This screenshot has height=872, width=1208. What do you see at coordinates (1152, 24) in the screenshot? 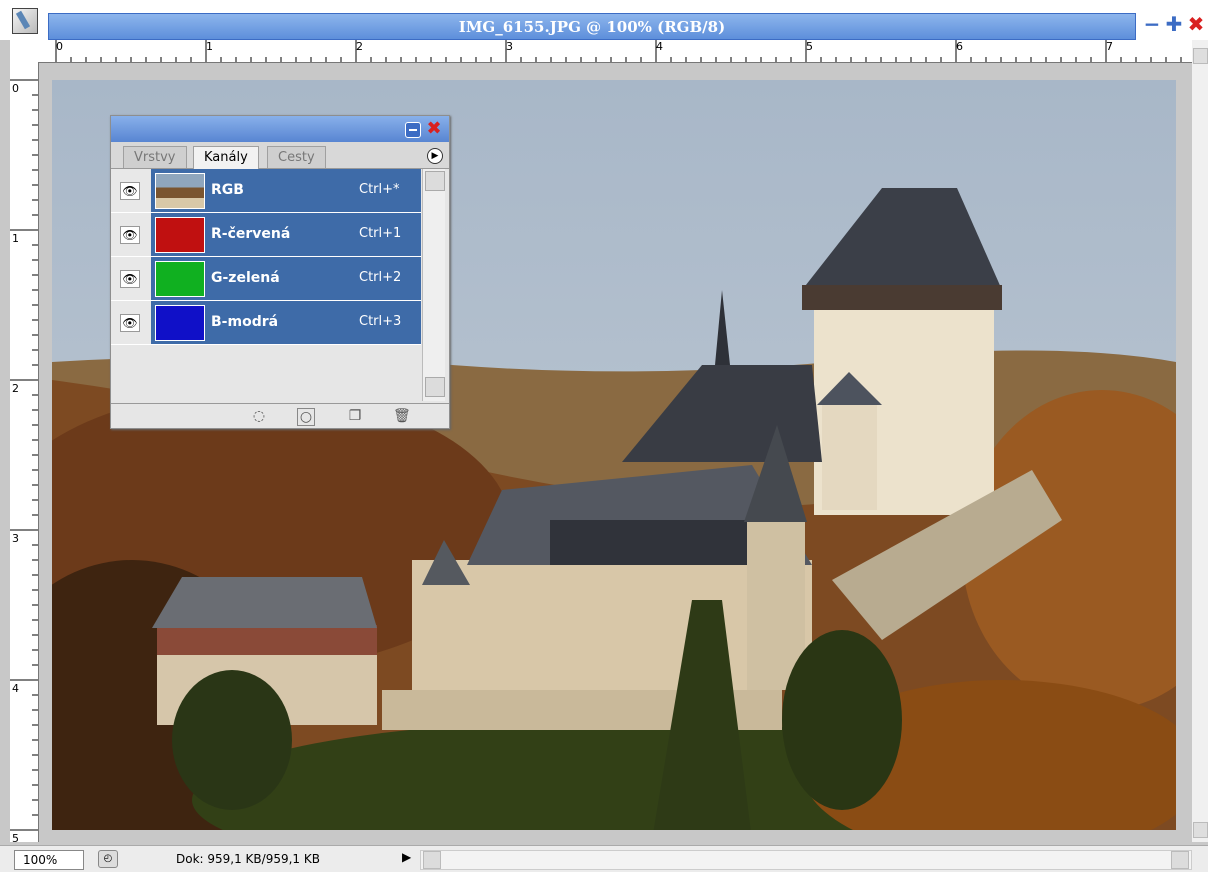
I see `minimize-icon: −` at bounding box center [1152, 24].